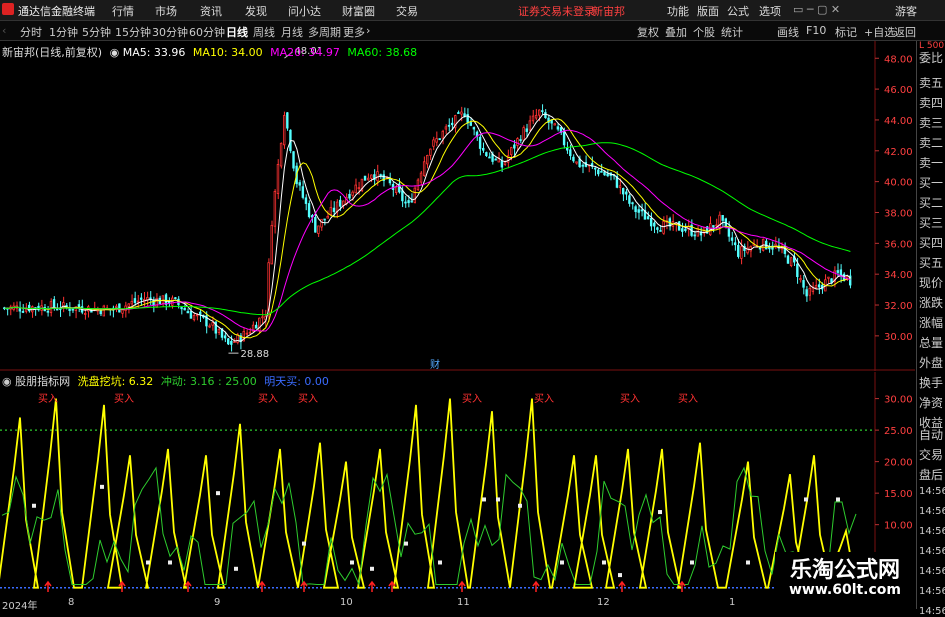  Describe the element at coordinates (770, 11) in the screenshot. I see `menu-item-xuanxiang: 选项` at that location.